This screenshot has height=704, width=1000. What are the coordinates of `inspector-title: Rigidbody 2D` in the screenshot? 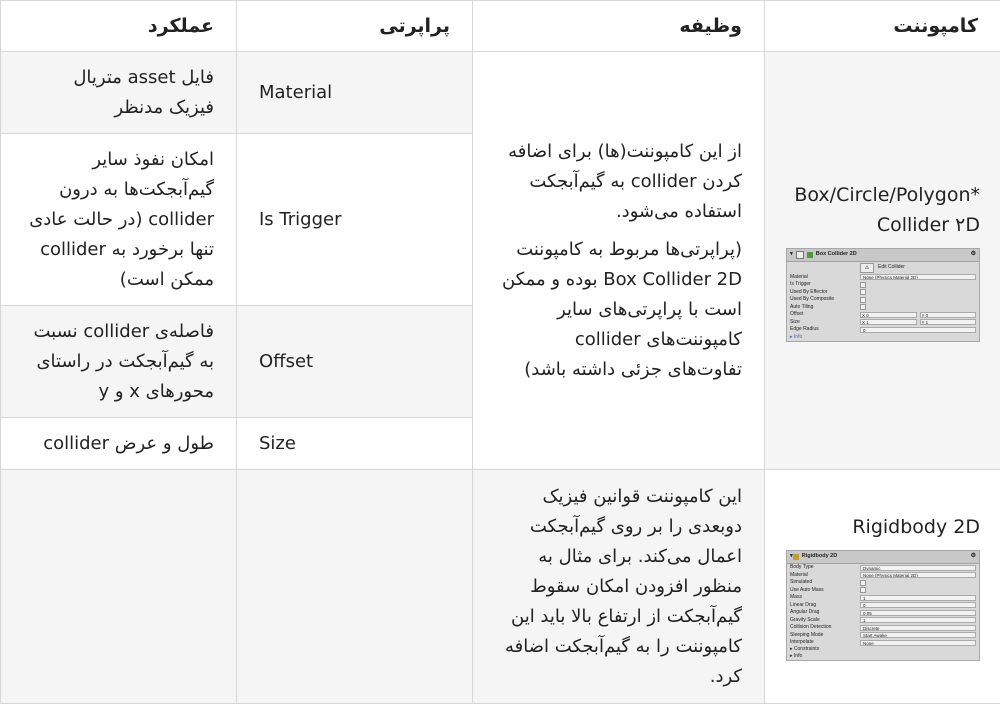 It's located at (819, 556).